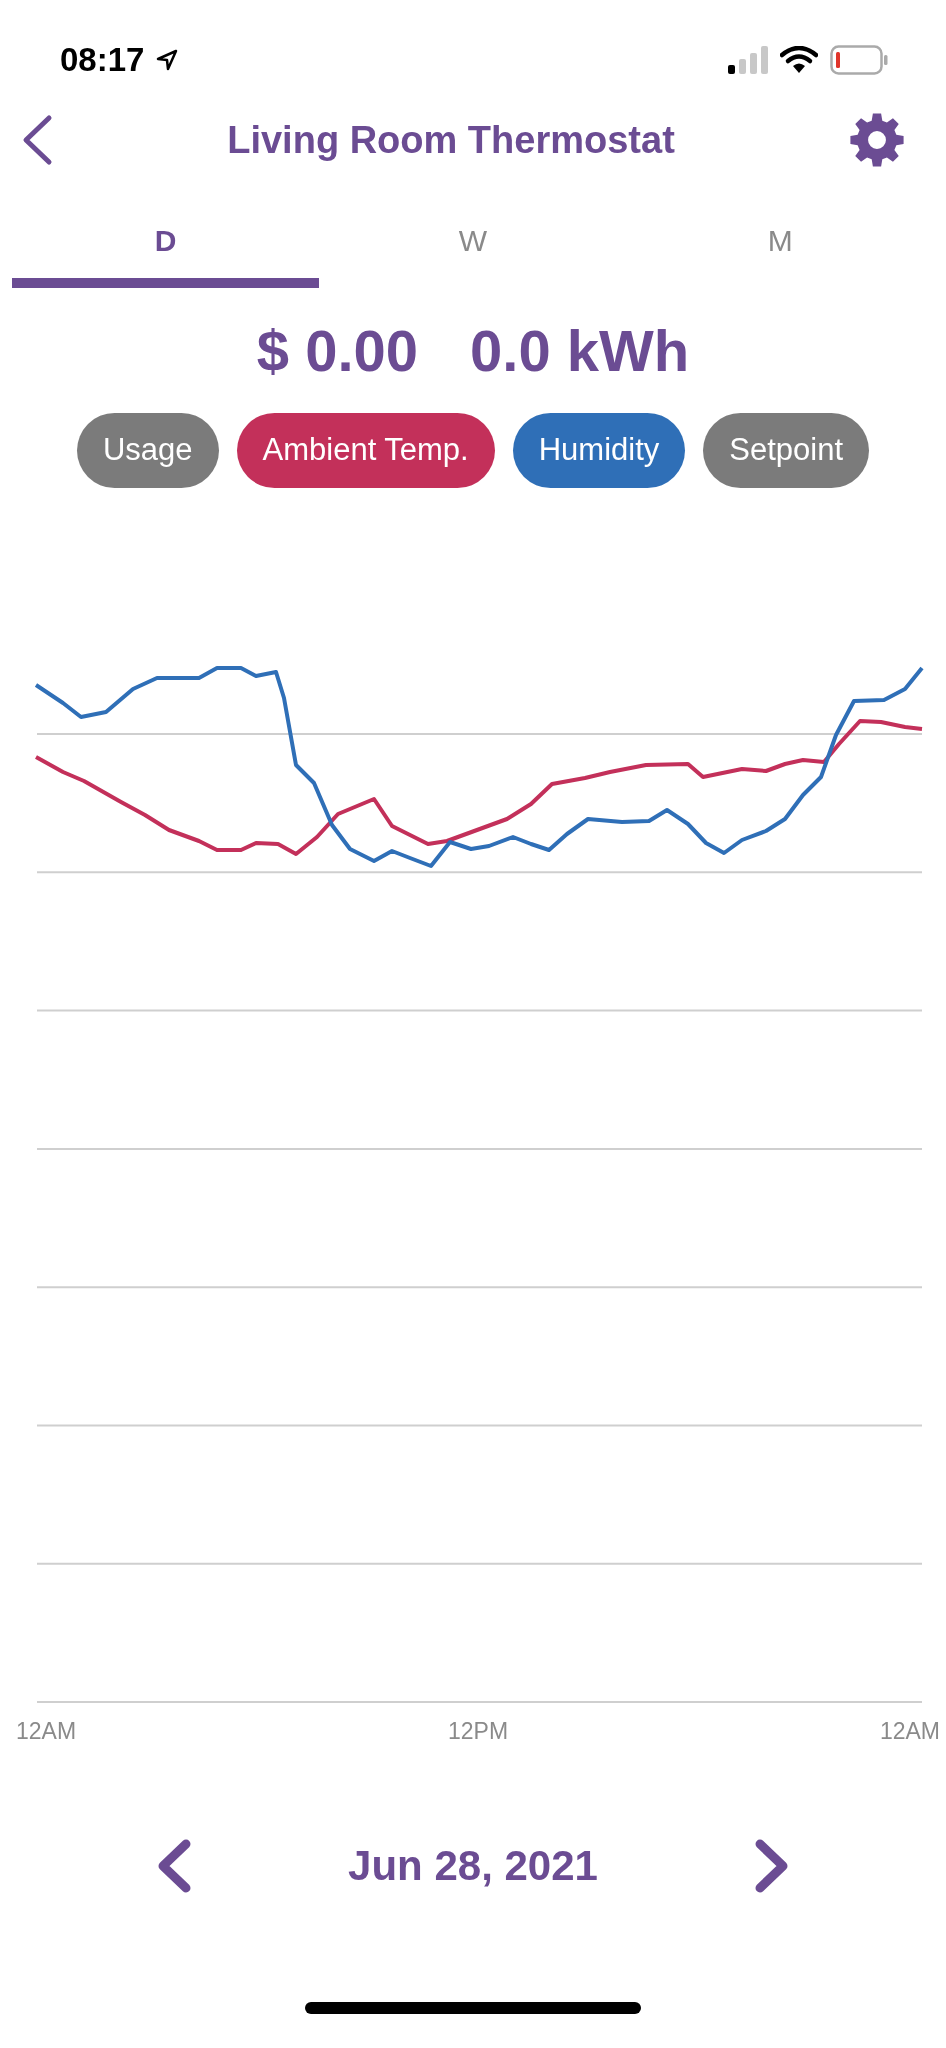 The height and width of the screenshot is (2048, 946). Describe the element at coordinates (780, 234) in the screenshot. I see `period-tab: M` at that location.